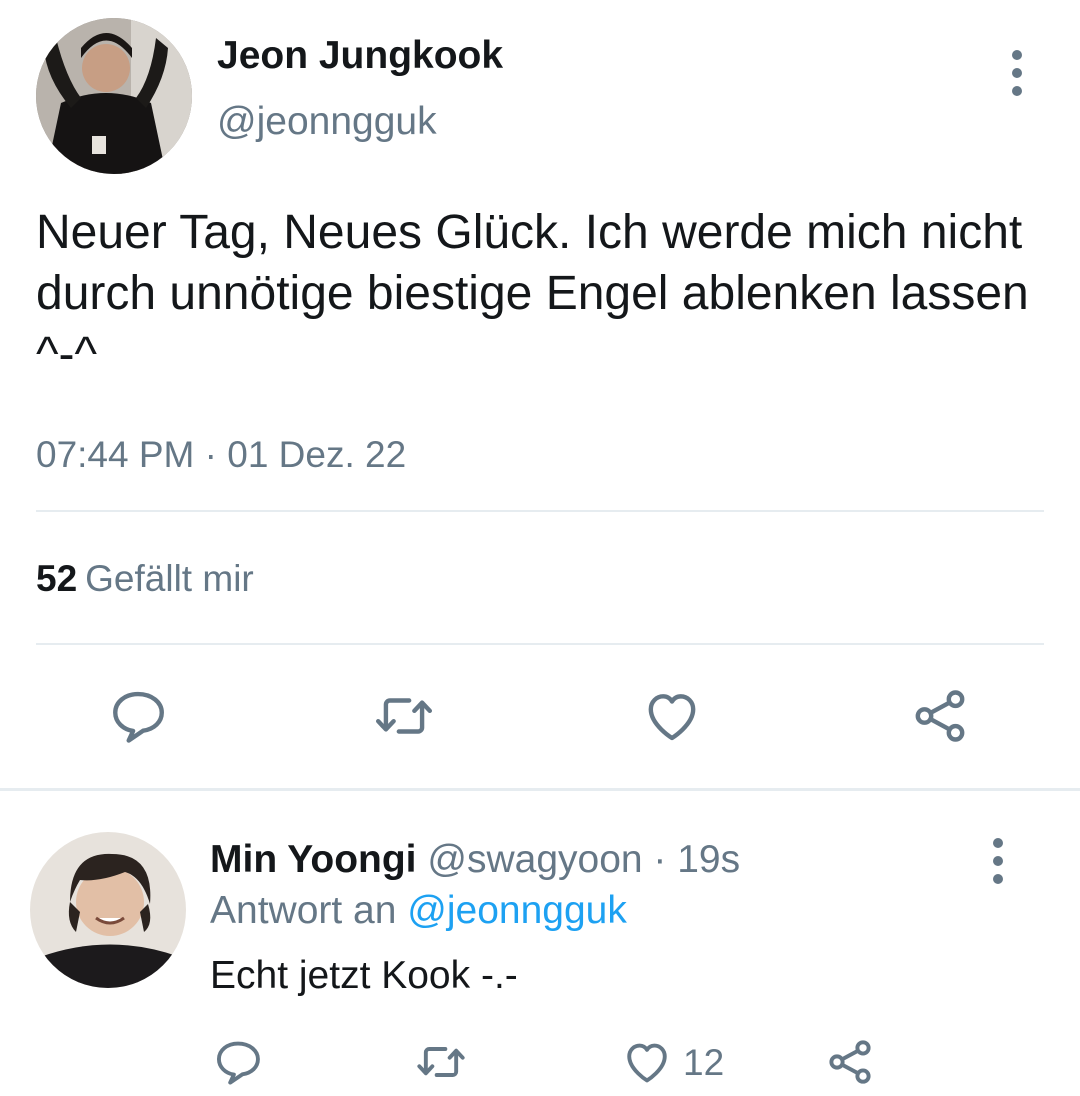 This screenshot has width=1080, height=1096. I want to click on reply-share-icon, so click(850, 1062).